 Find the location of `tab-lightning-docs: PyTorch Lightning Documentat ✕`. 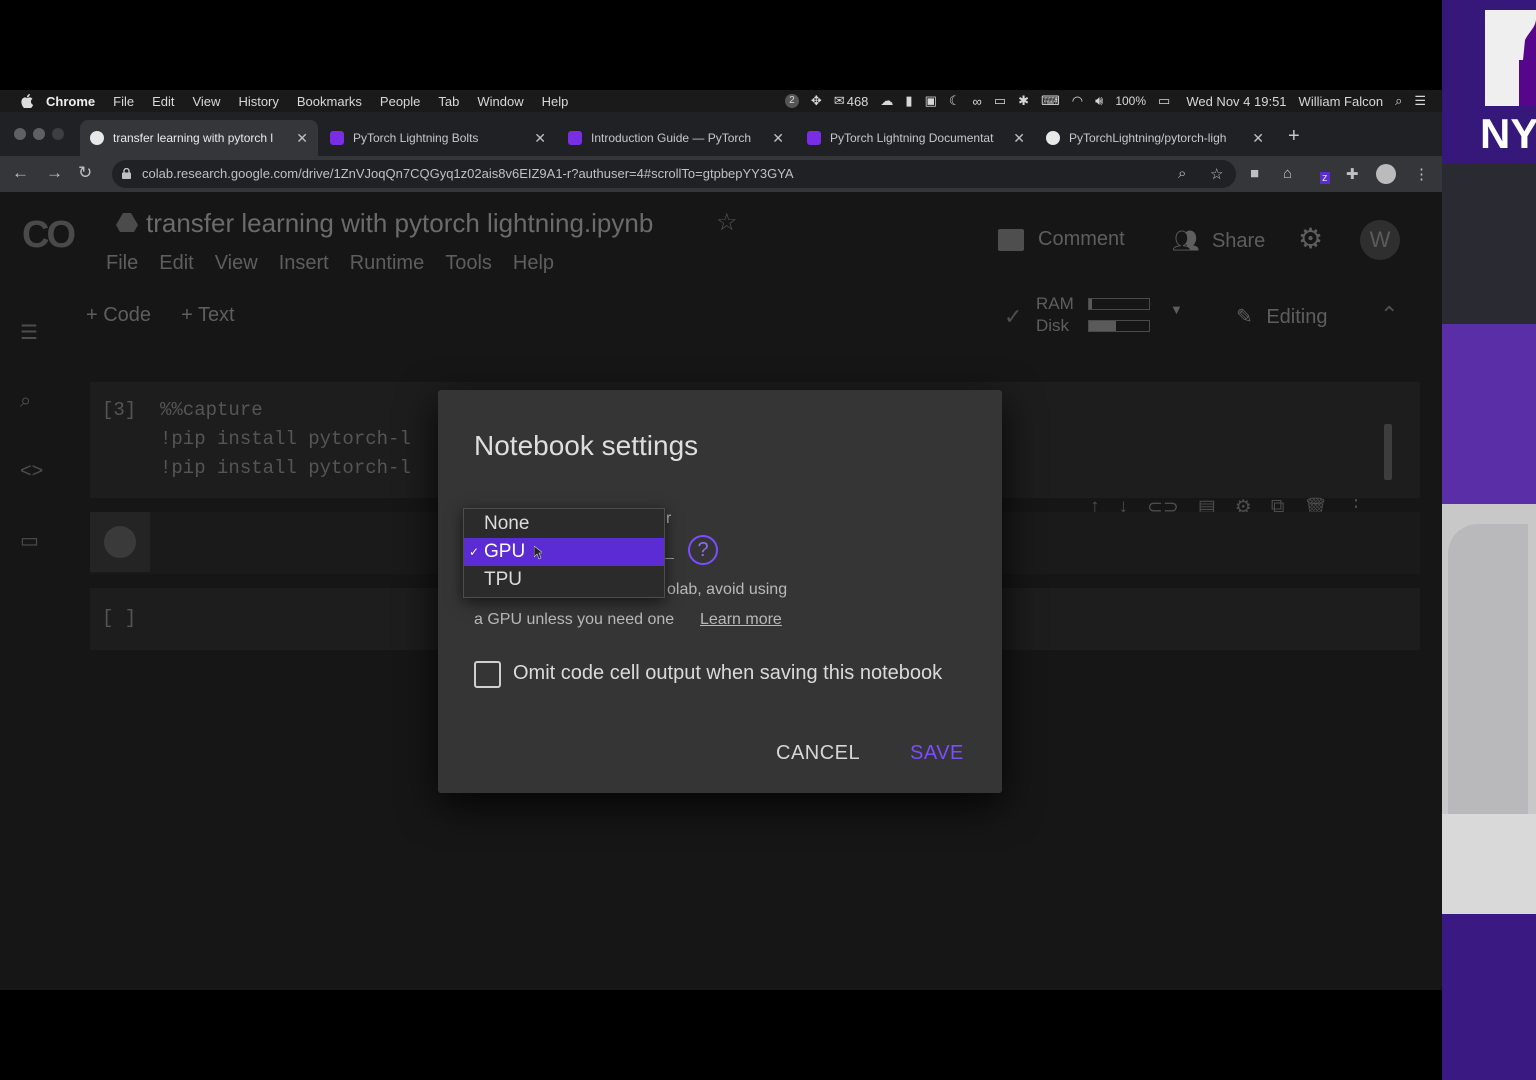

tab-lightning-docs: PyTorch Lightning Documentat ✕ is located at coordinates (916, 138).